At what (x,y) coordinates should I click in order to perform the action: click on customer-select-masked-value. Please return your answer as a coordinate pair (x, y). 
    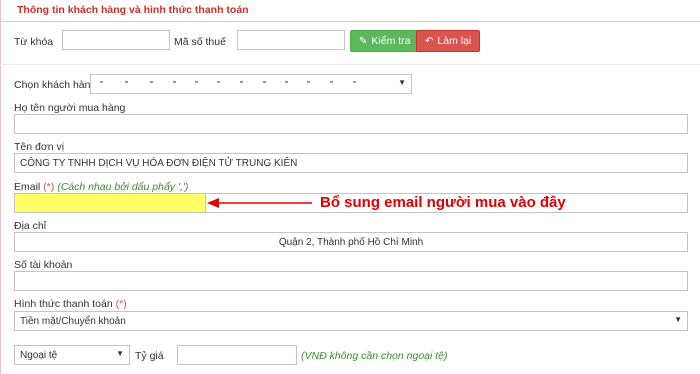
    Looking at the image, I should click on (230, 82).